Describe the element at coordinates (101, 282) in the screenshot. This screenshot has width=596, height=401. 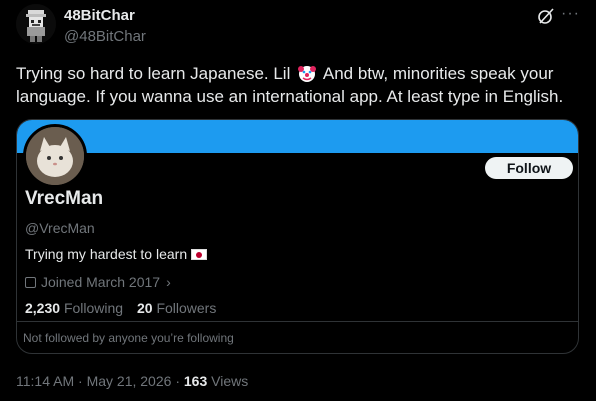
I see `joined-text: Joined March 2017` at that location.